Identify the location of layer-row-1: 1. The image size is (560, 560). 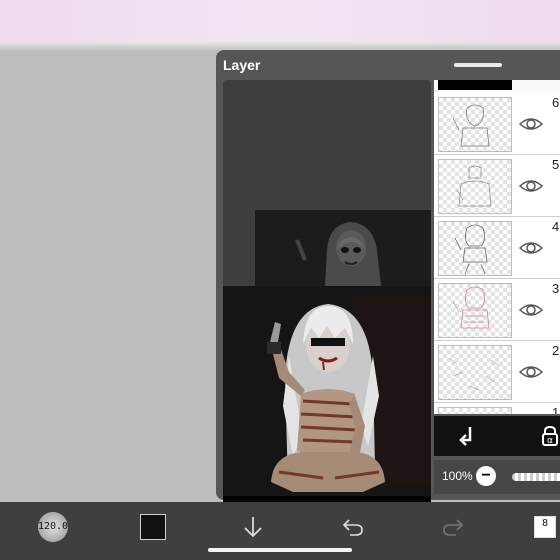
(497, 408).